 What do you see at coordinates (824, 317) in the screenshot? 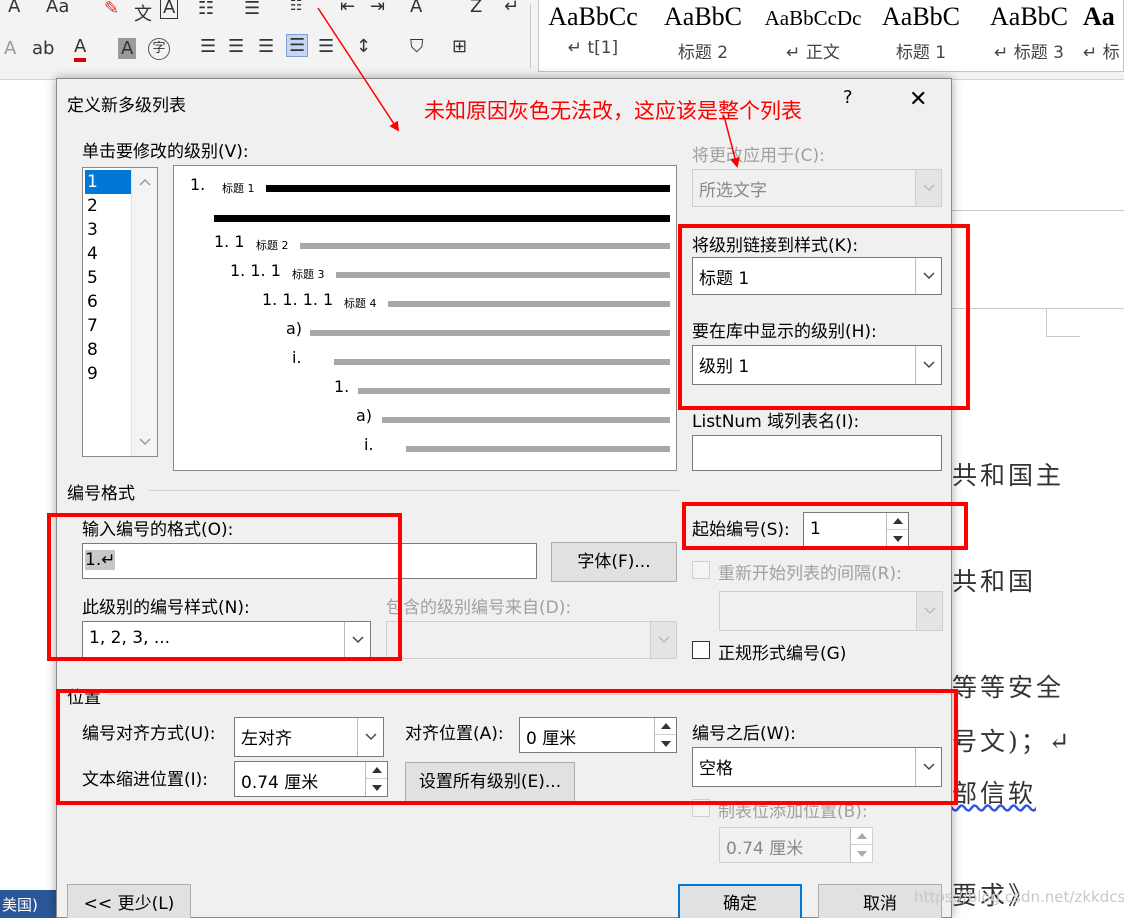
I see `highlight-box-link-style` at bounding box center [824, 317].